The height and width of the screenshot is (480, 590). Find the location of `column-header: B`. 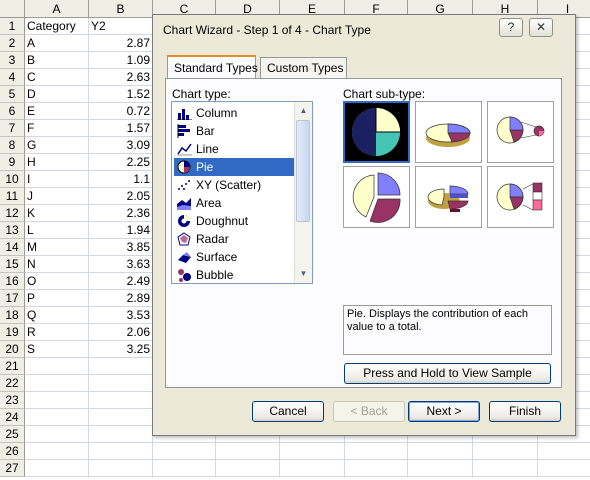

column-header: B is located at coordinates (121, 9).